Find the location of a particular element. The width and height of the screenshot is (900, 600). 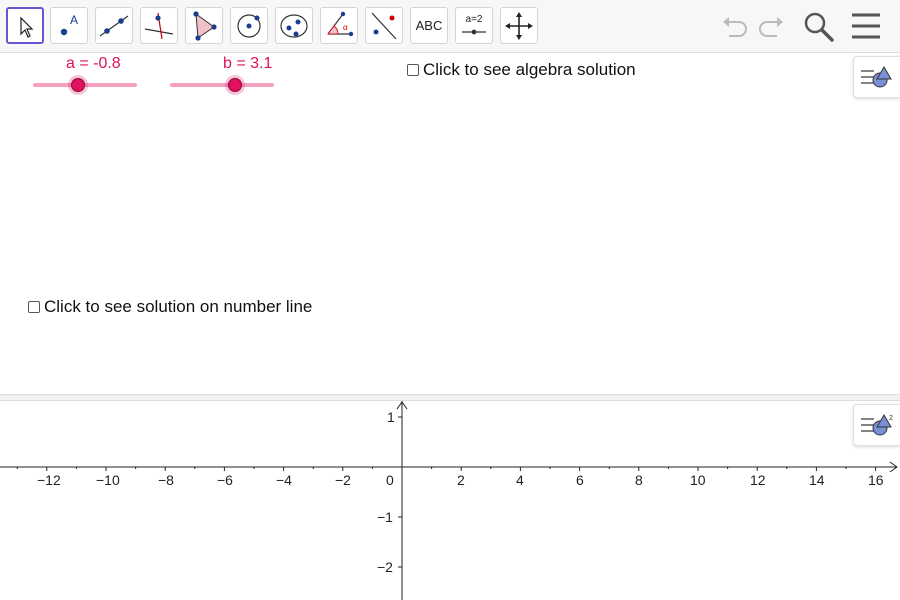

slider-b-track is located at coordinates (222, 85).